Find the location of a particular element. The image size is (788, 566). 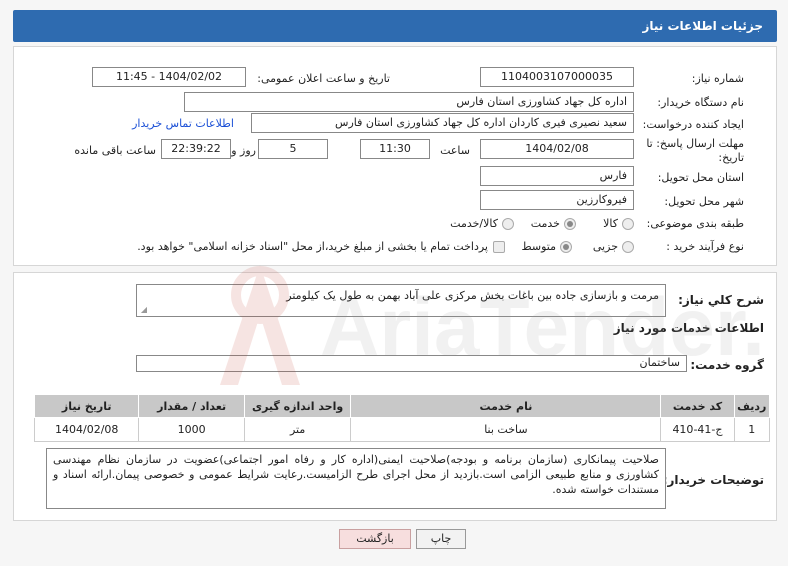

print-button: چاپ is located at coordinates (441, 539).